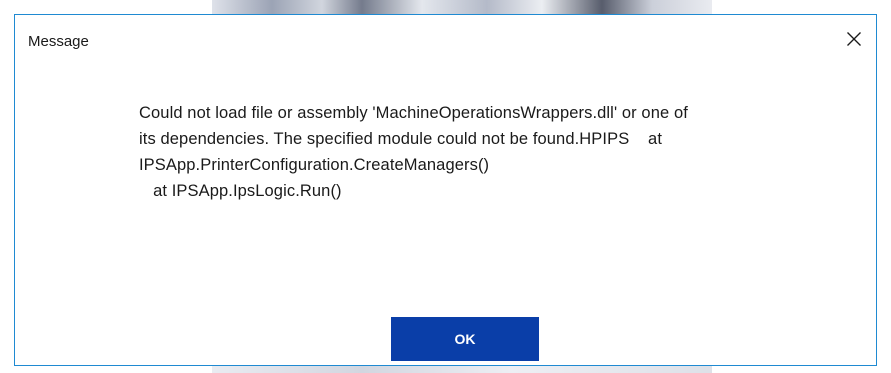  Describe the element at coordinates (465, 339) in the screenshot. I see `ok-button: OK` at that location.